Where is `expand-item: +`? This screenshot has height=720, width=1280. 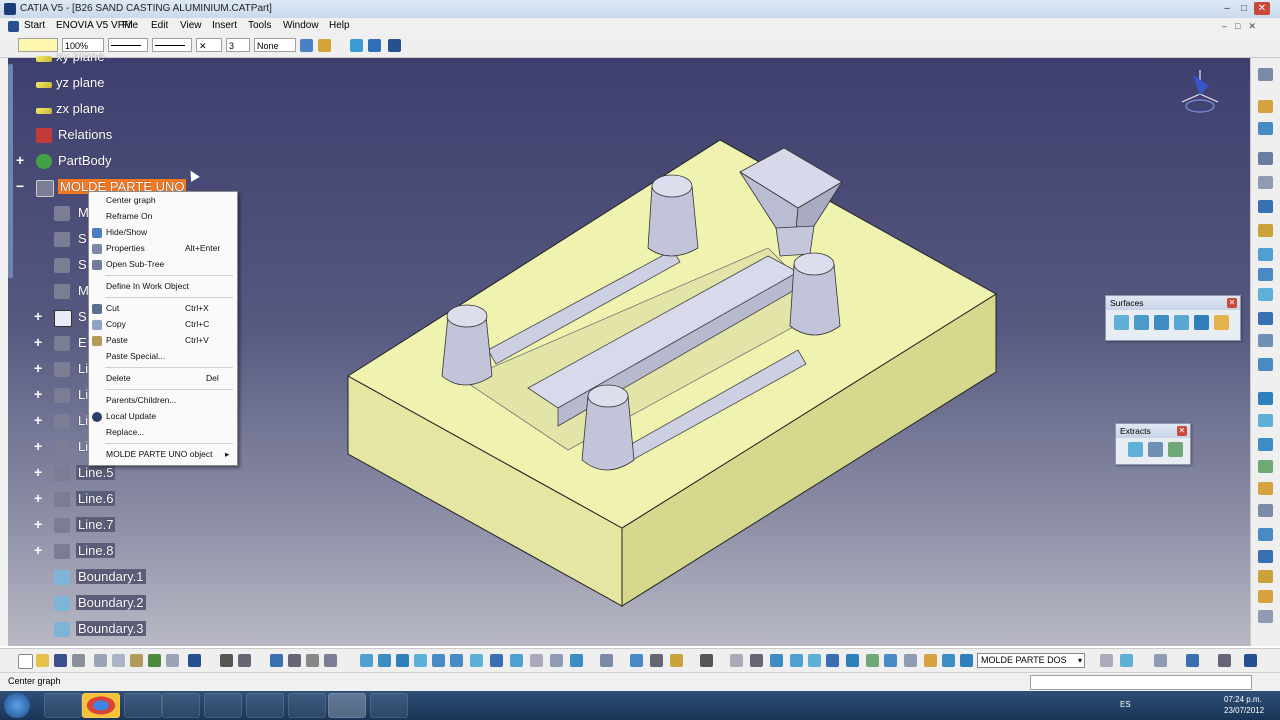 expand-item: + is located at coordinates (38, 342).